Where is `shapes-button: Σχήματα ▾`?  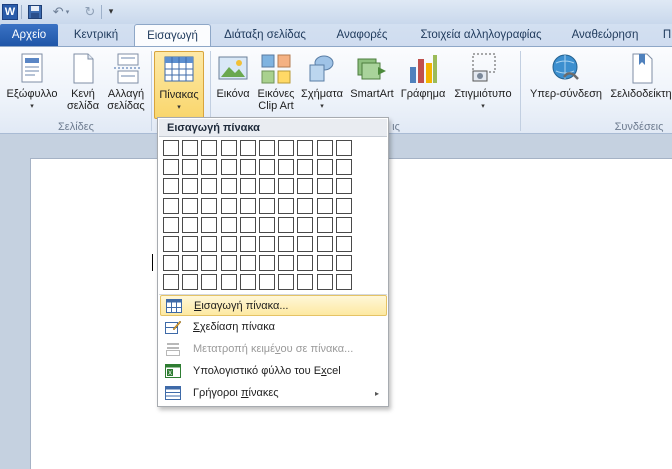 shapes-button: Σχήματα ▾ is located at coordinates (322, 81).